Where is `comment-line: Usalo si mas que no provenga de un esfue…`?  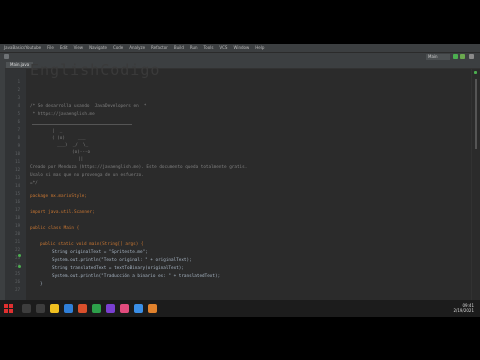
comment-line: Usalo si mas que no provenga de un esfue… is located at coordinates (87, 175).